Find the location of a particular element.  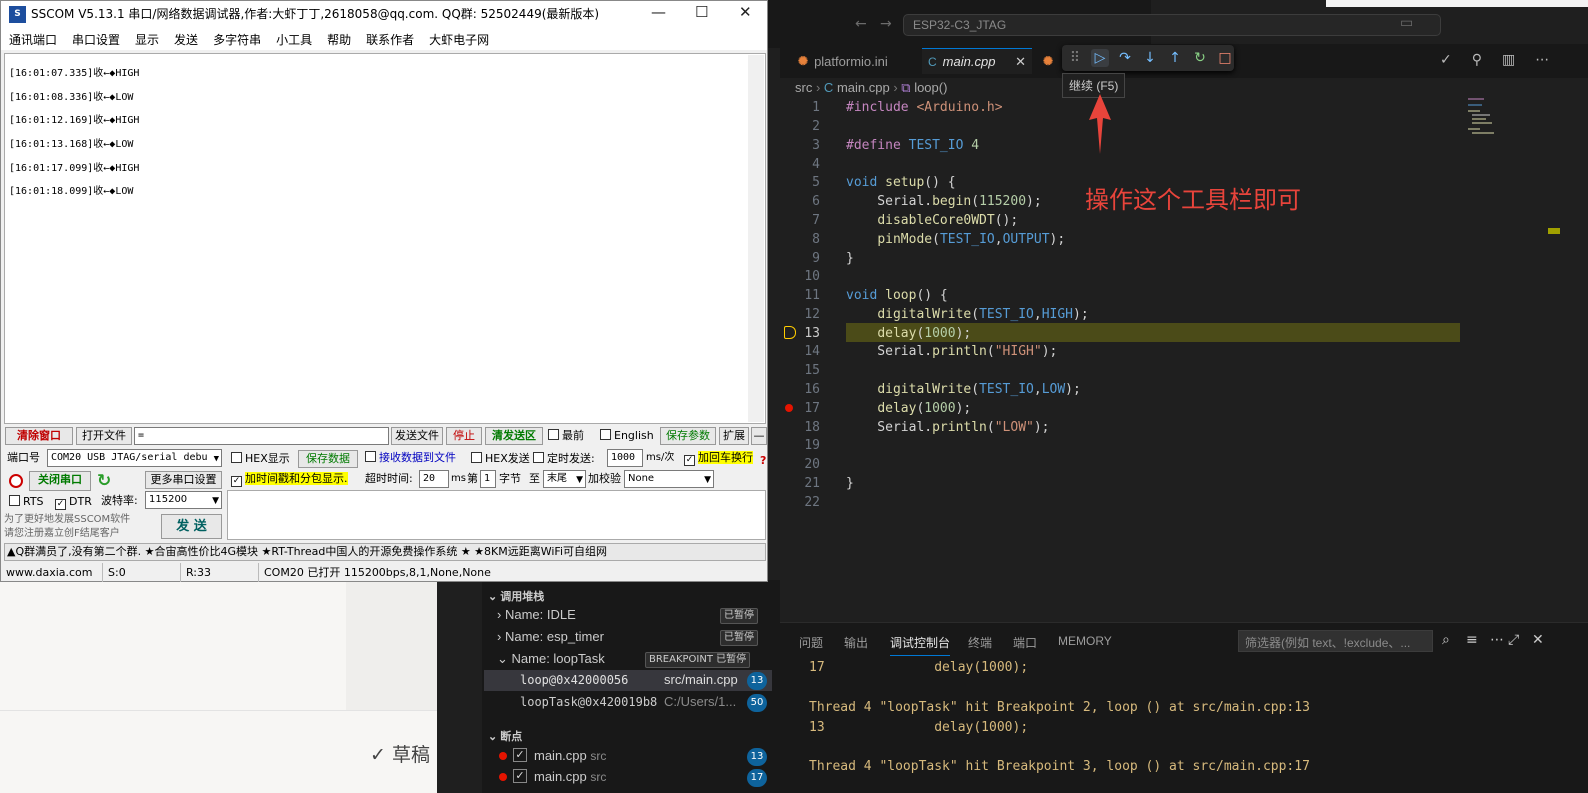

hex-send-checkbox: HEX发送 is located at coordinates (500, 459).